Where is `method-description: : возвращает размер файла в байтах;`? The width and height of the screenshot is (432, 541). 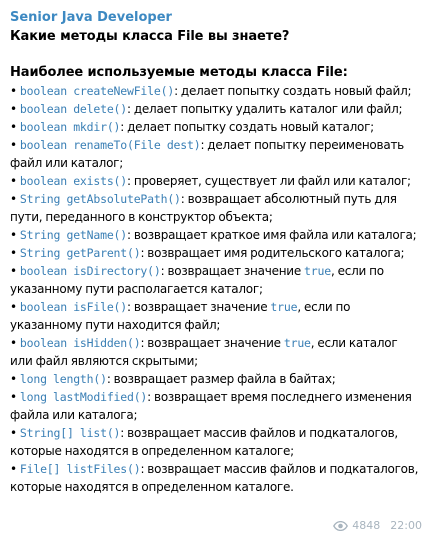
method-description: : возвращает размер файла в байтах; is located at coordinates (221, 379).